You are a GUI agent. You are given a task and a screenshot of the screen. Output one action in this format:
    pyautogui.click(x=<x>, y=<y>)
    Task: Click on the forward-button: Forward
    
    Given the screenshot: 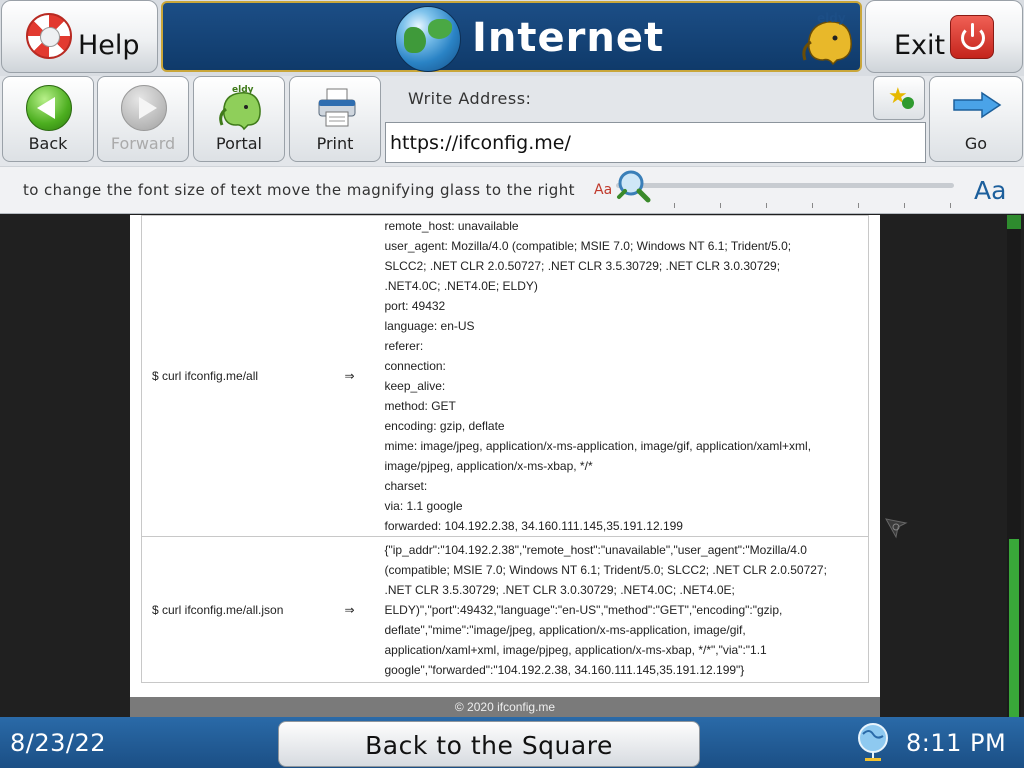 What is the action you would take?
    pyautogui.click(x=143, y=119)
    